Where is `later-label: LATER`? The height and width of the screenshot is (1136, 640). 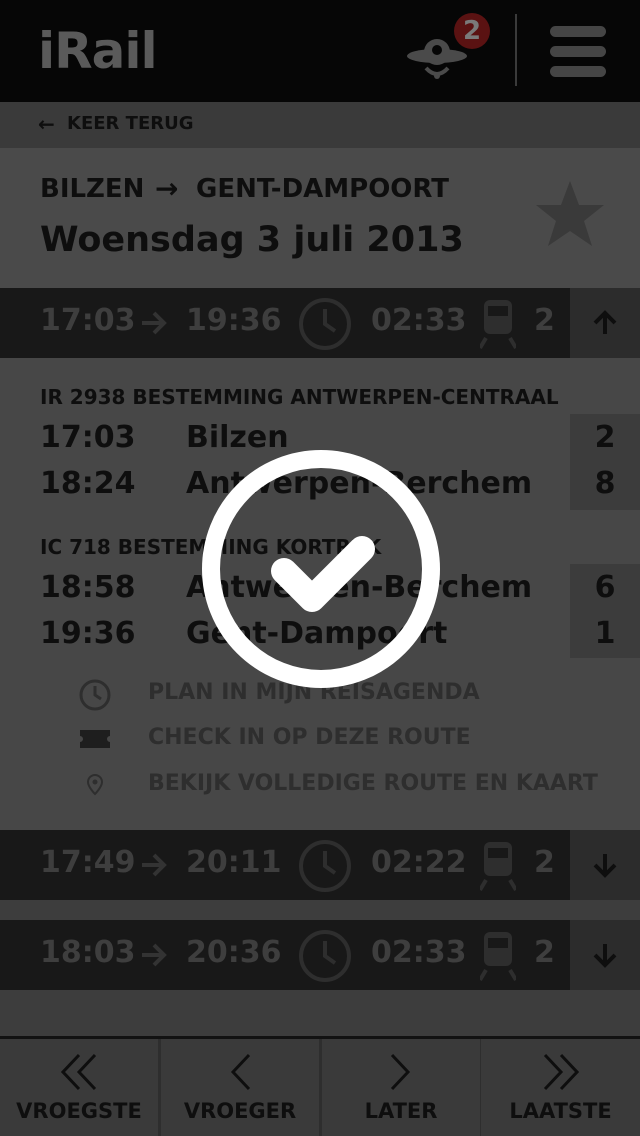 later-label: LATER is located at coordinates (401, 1111).